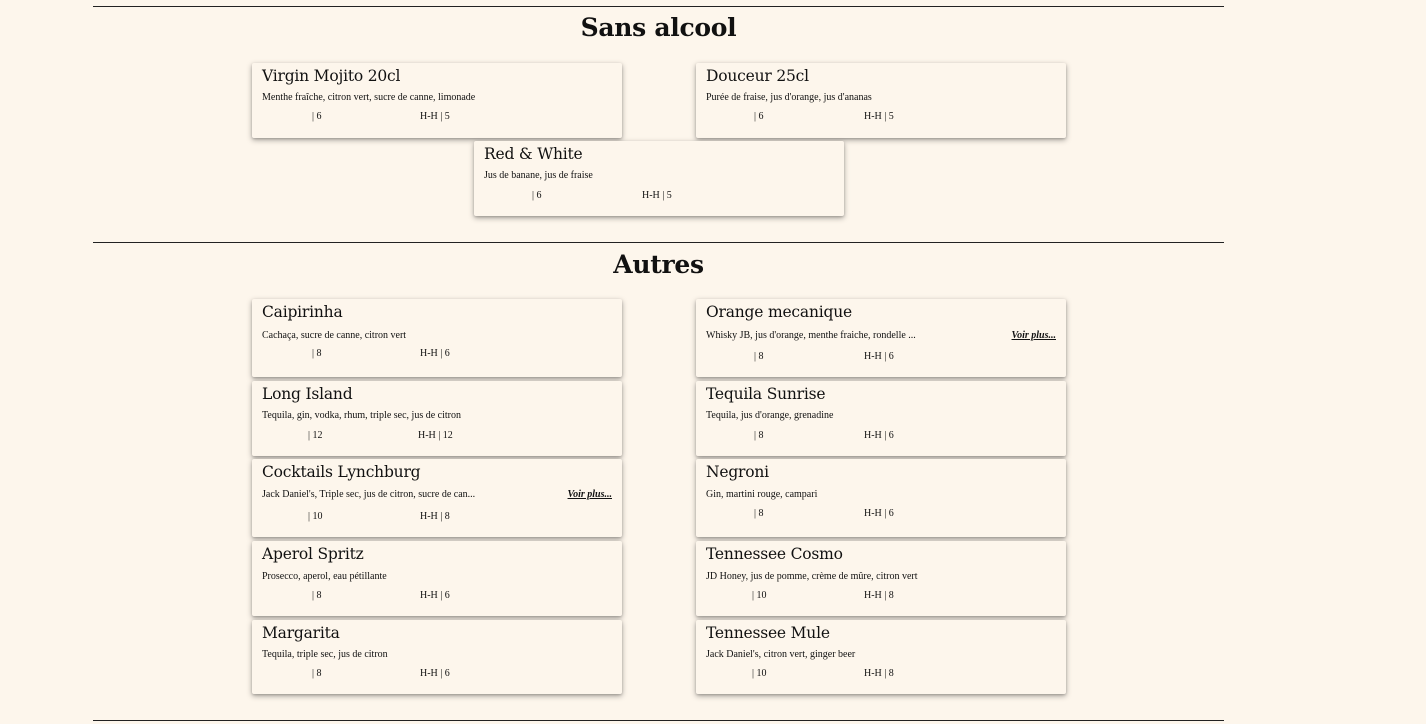  Describe the element at coordinates (770, 415) in the screenshot. I see `item-description: Tequila, jus d'orange, grenadine` at that location.